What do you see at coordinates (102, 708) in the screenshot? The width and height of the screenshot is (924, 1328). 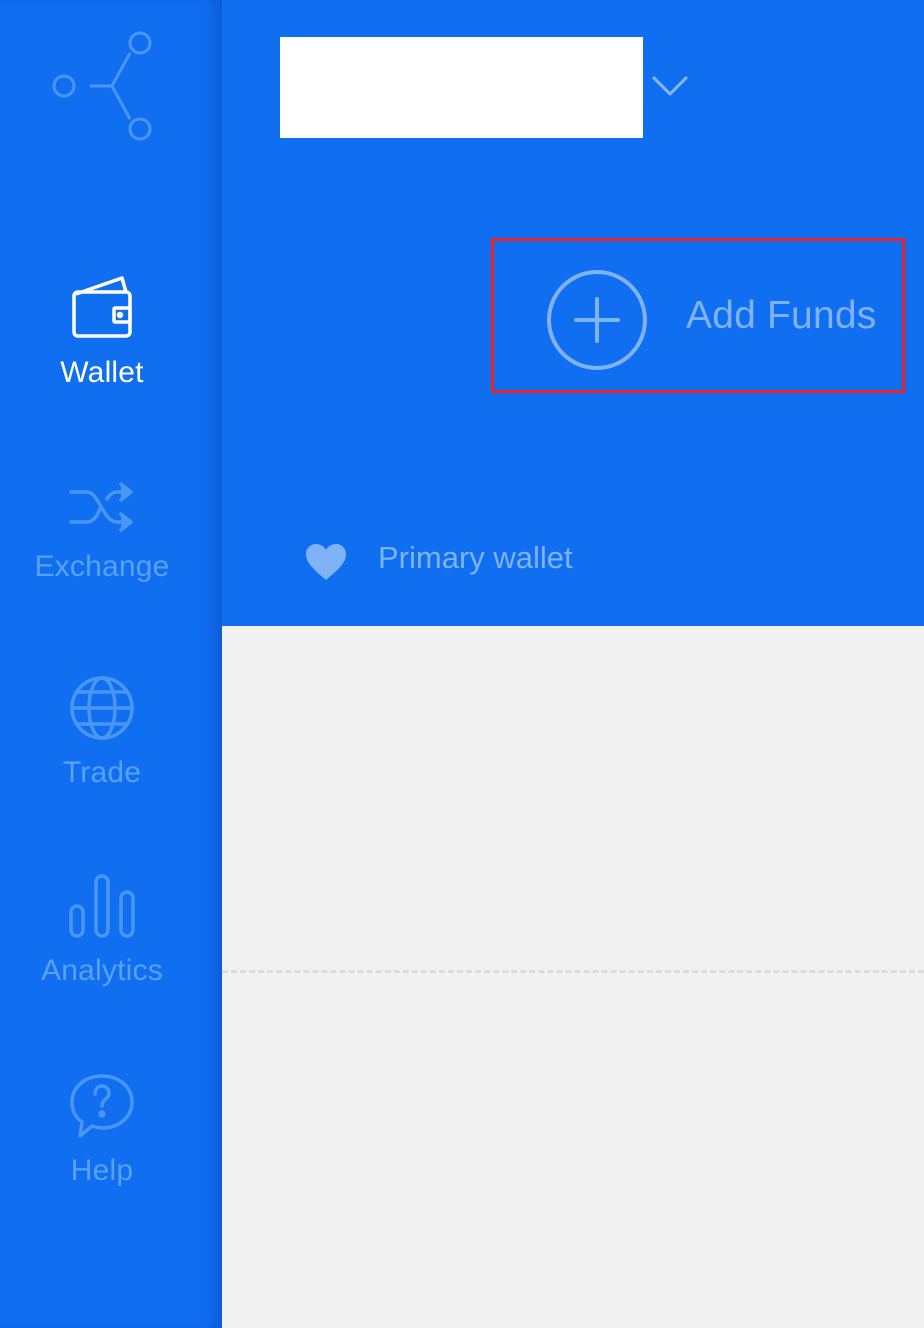 I see `globe-icon` at bounding box center [102, 708].